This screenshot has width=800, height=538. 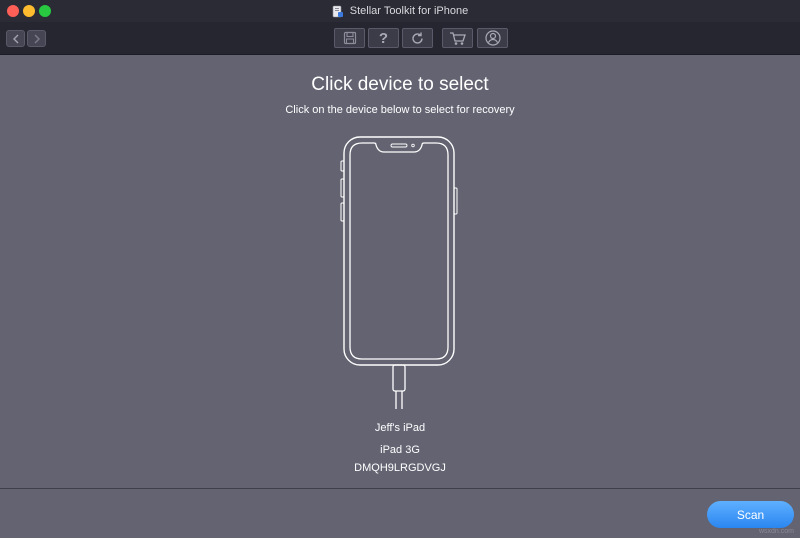 I want to click on forward-button, so click(x=36, y=38).